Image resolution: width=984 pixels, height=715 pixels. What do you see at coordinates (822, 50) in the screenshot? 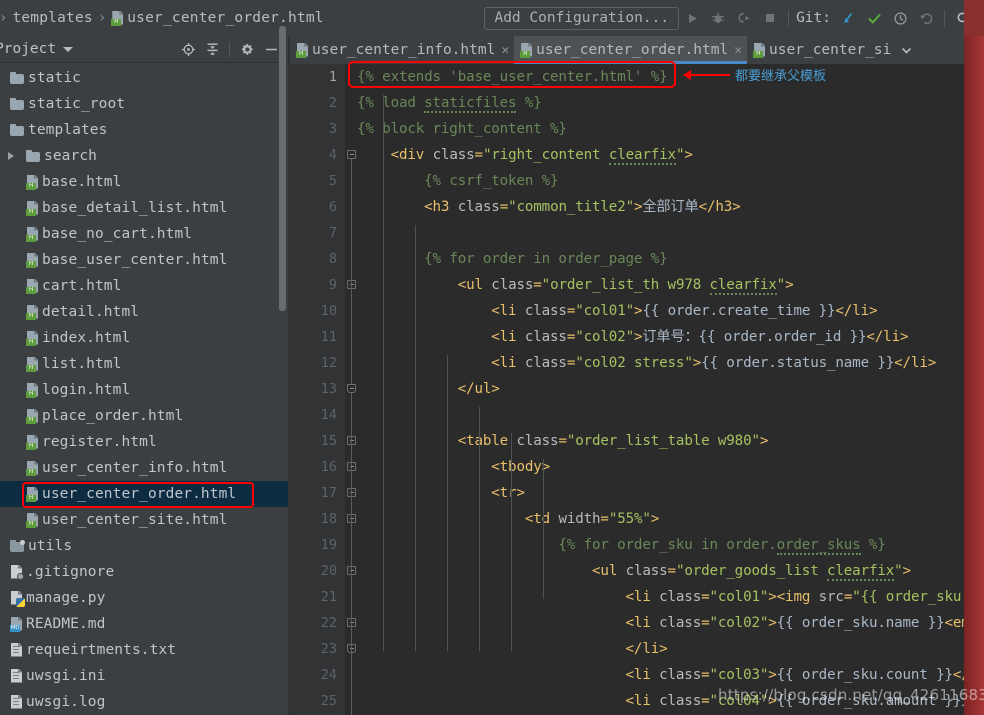
I see `editor-tab-user-center-si: Huser_center_si` at bounding box center [822, 50].